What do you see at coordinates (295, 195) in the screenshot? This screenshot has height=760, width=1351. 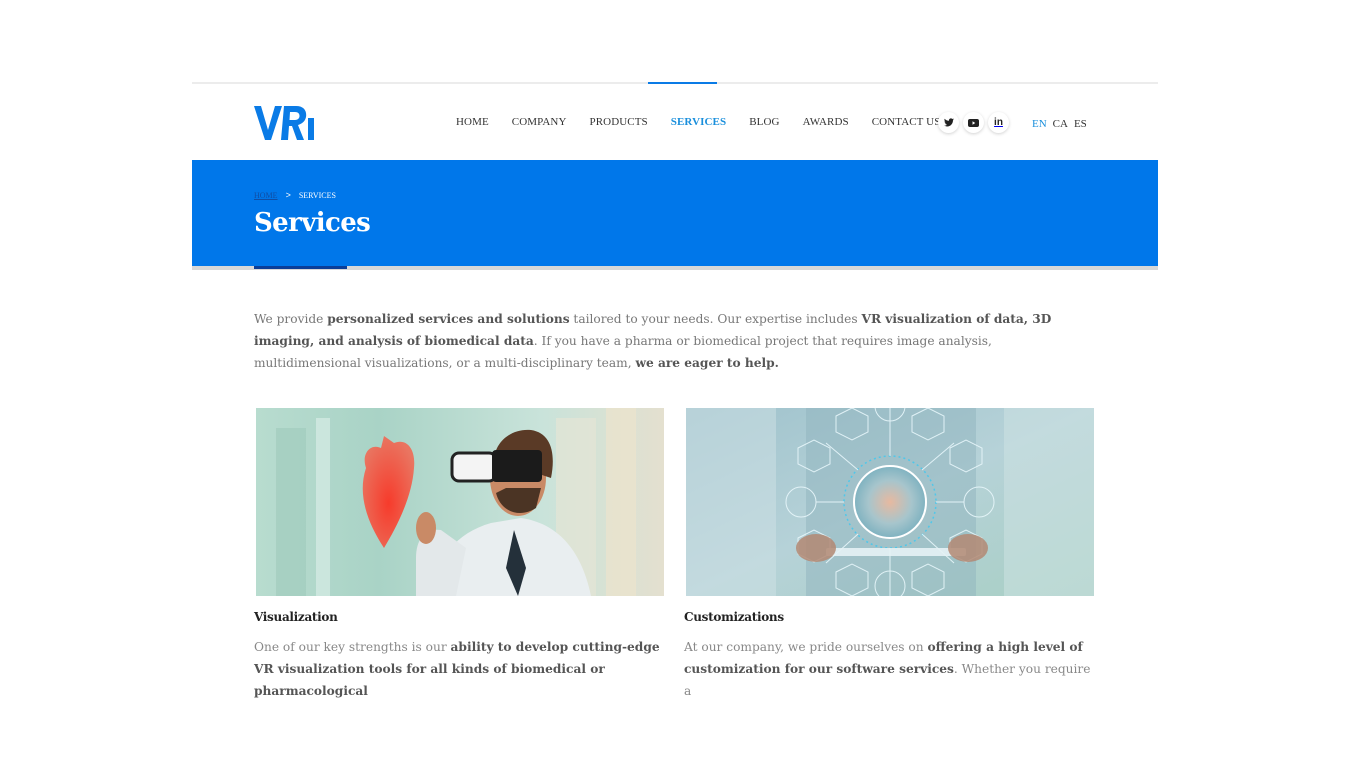 I see `breadcrumb: HOME > SERVICES` at bounding box center [295, 195].